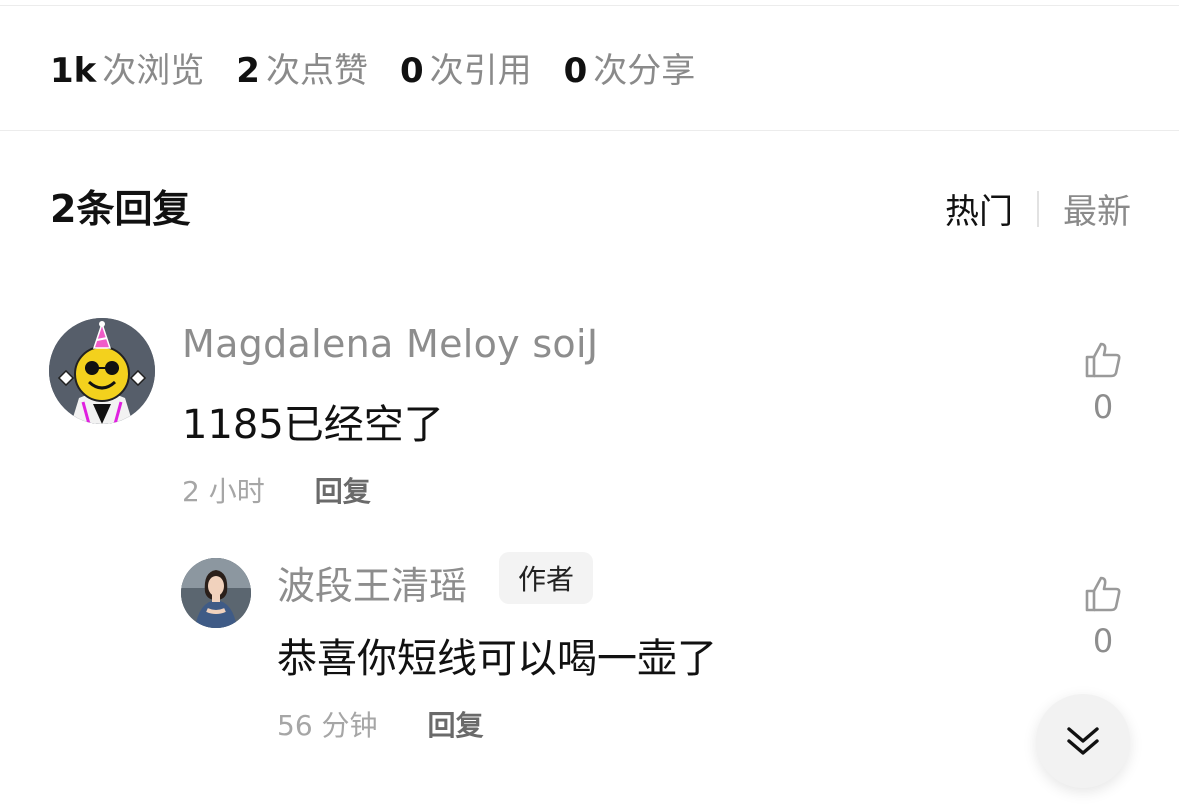 The height and width of the screenshot is (806, 1179). Describe the element at coordinates (327, 725) in the screenshot. I see `comment-timestamp: 56 分钟` at that location.